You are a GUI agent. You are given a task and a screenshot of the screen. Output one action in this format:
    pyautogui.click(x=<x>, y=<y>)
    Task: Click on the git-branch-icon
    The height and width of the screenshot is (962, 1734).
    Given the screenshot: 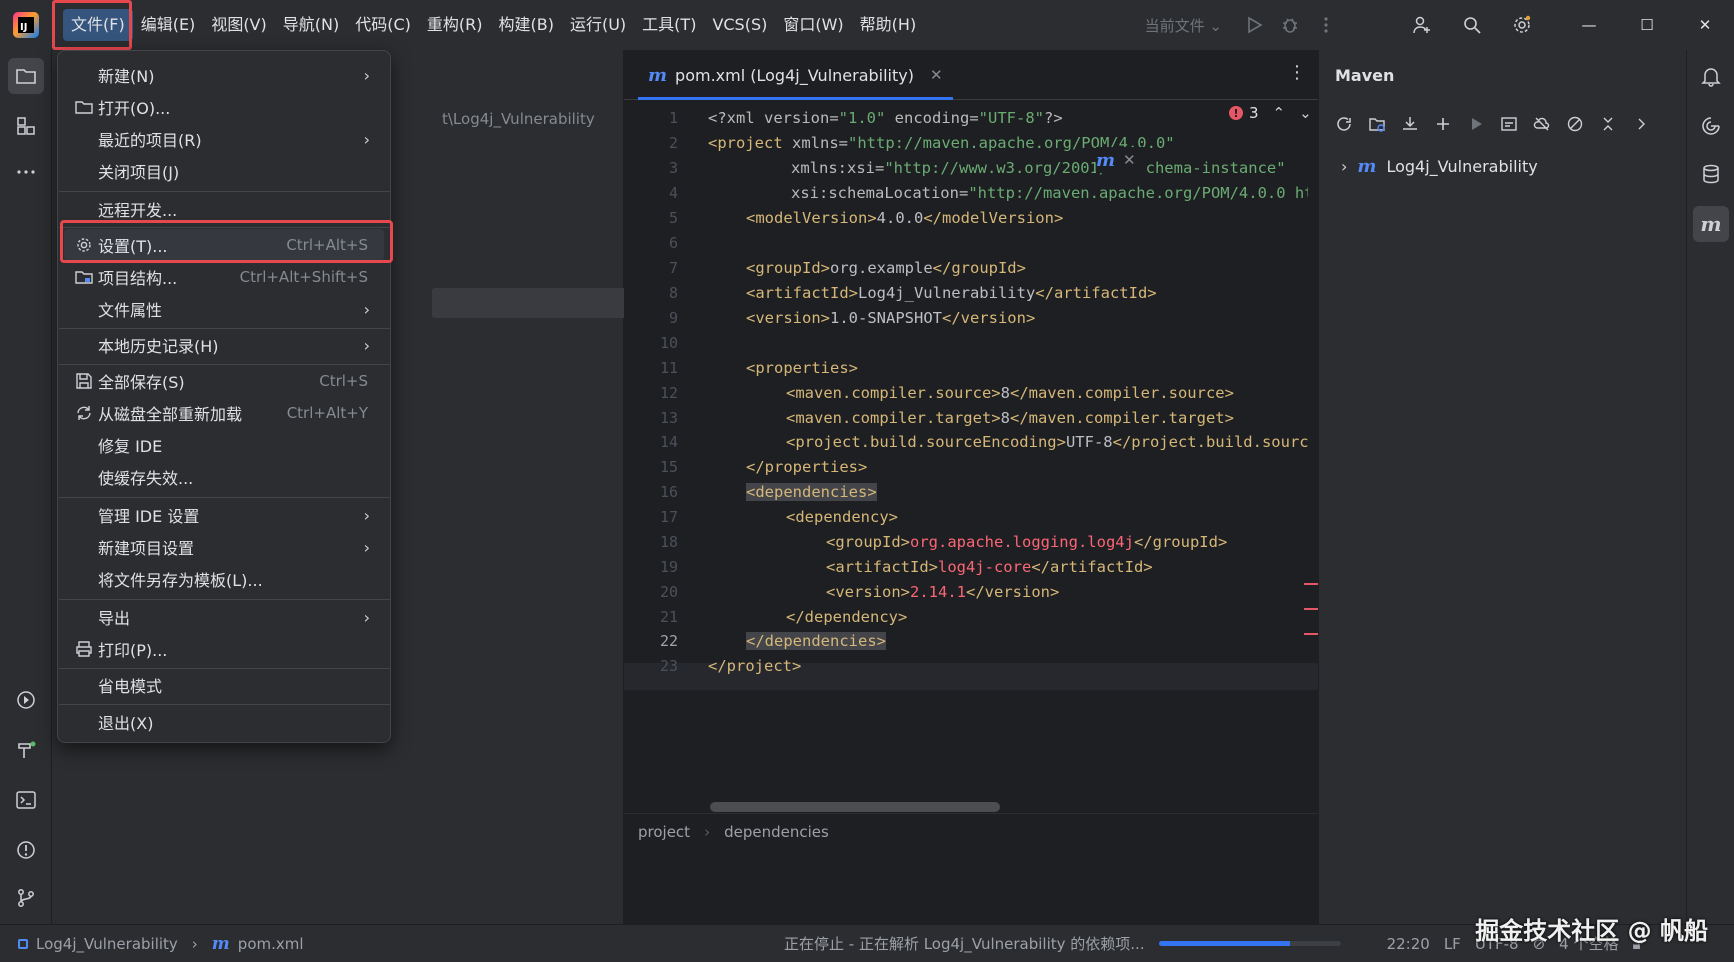 What is the action you would take?
    pyautogui.click(x=26, y=898)
    